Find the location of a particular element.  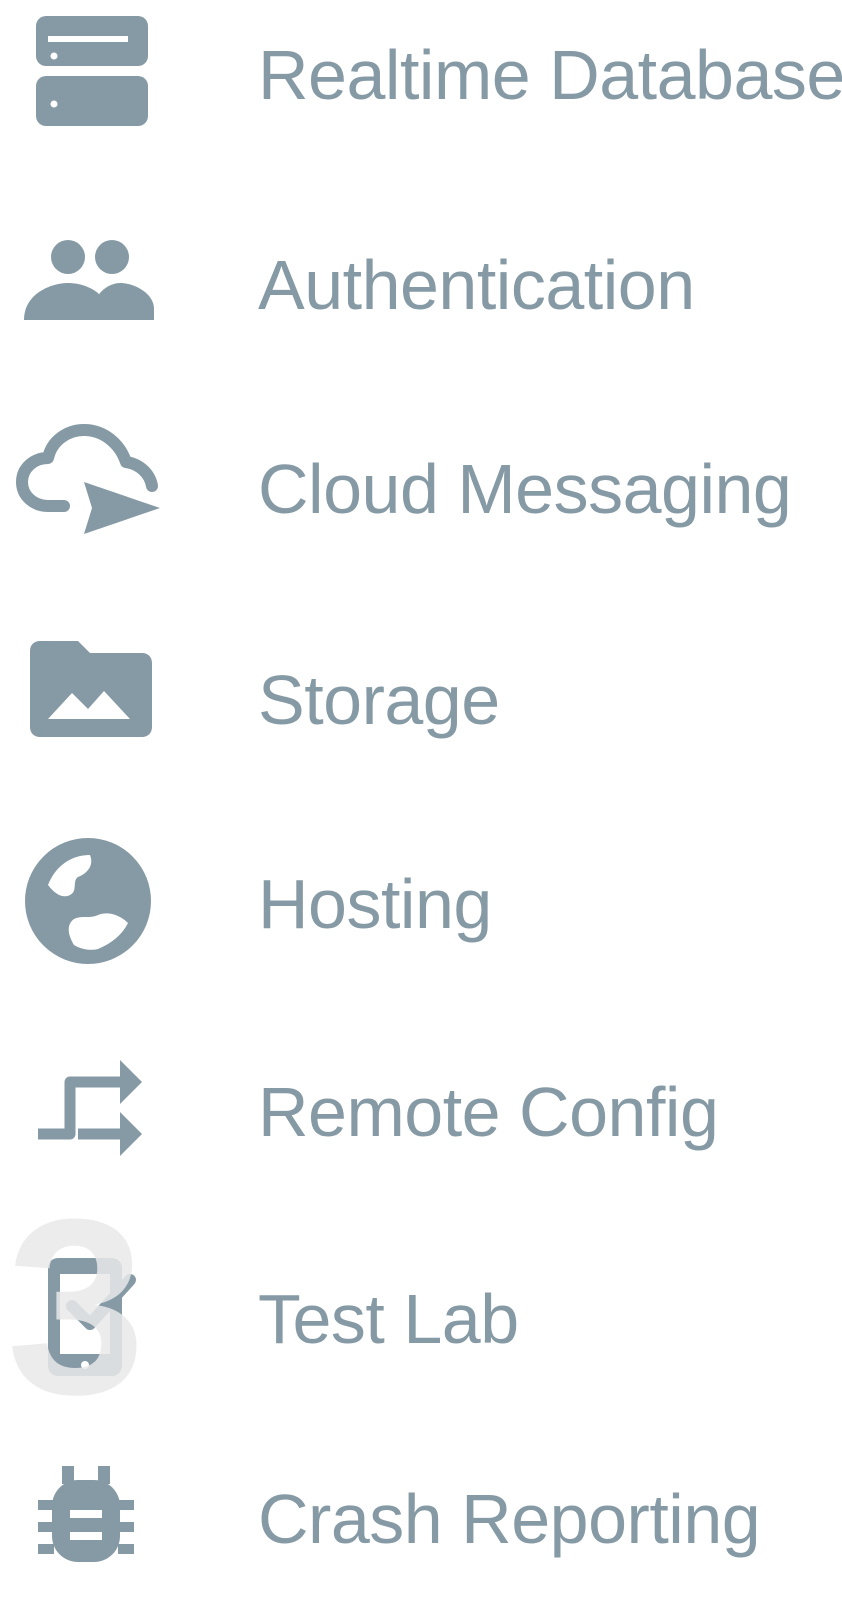

globe-icon is located at coordinates (88, 900).